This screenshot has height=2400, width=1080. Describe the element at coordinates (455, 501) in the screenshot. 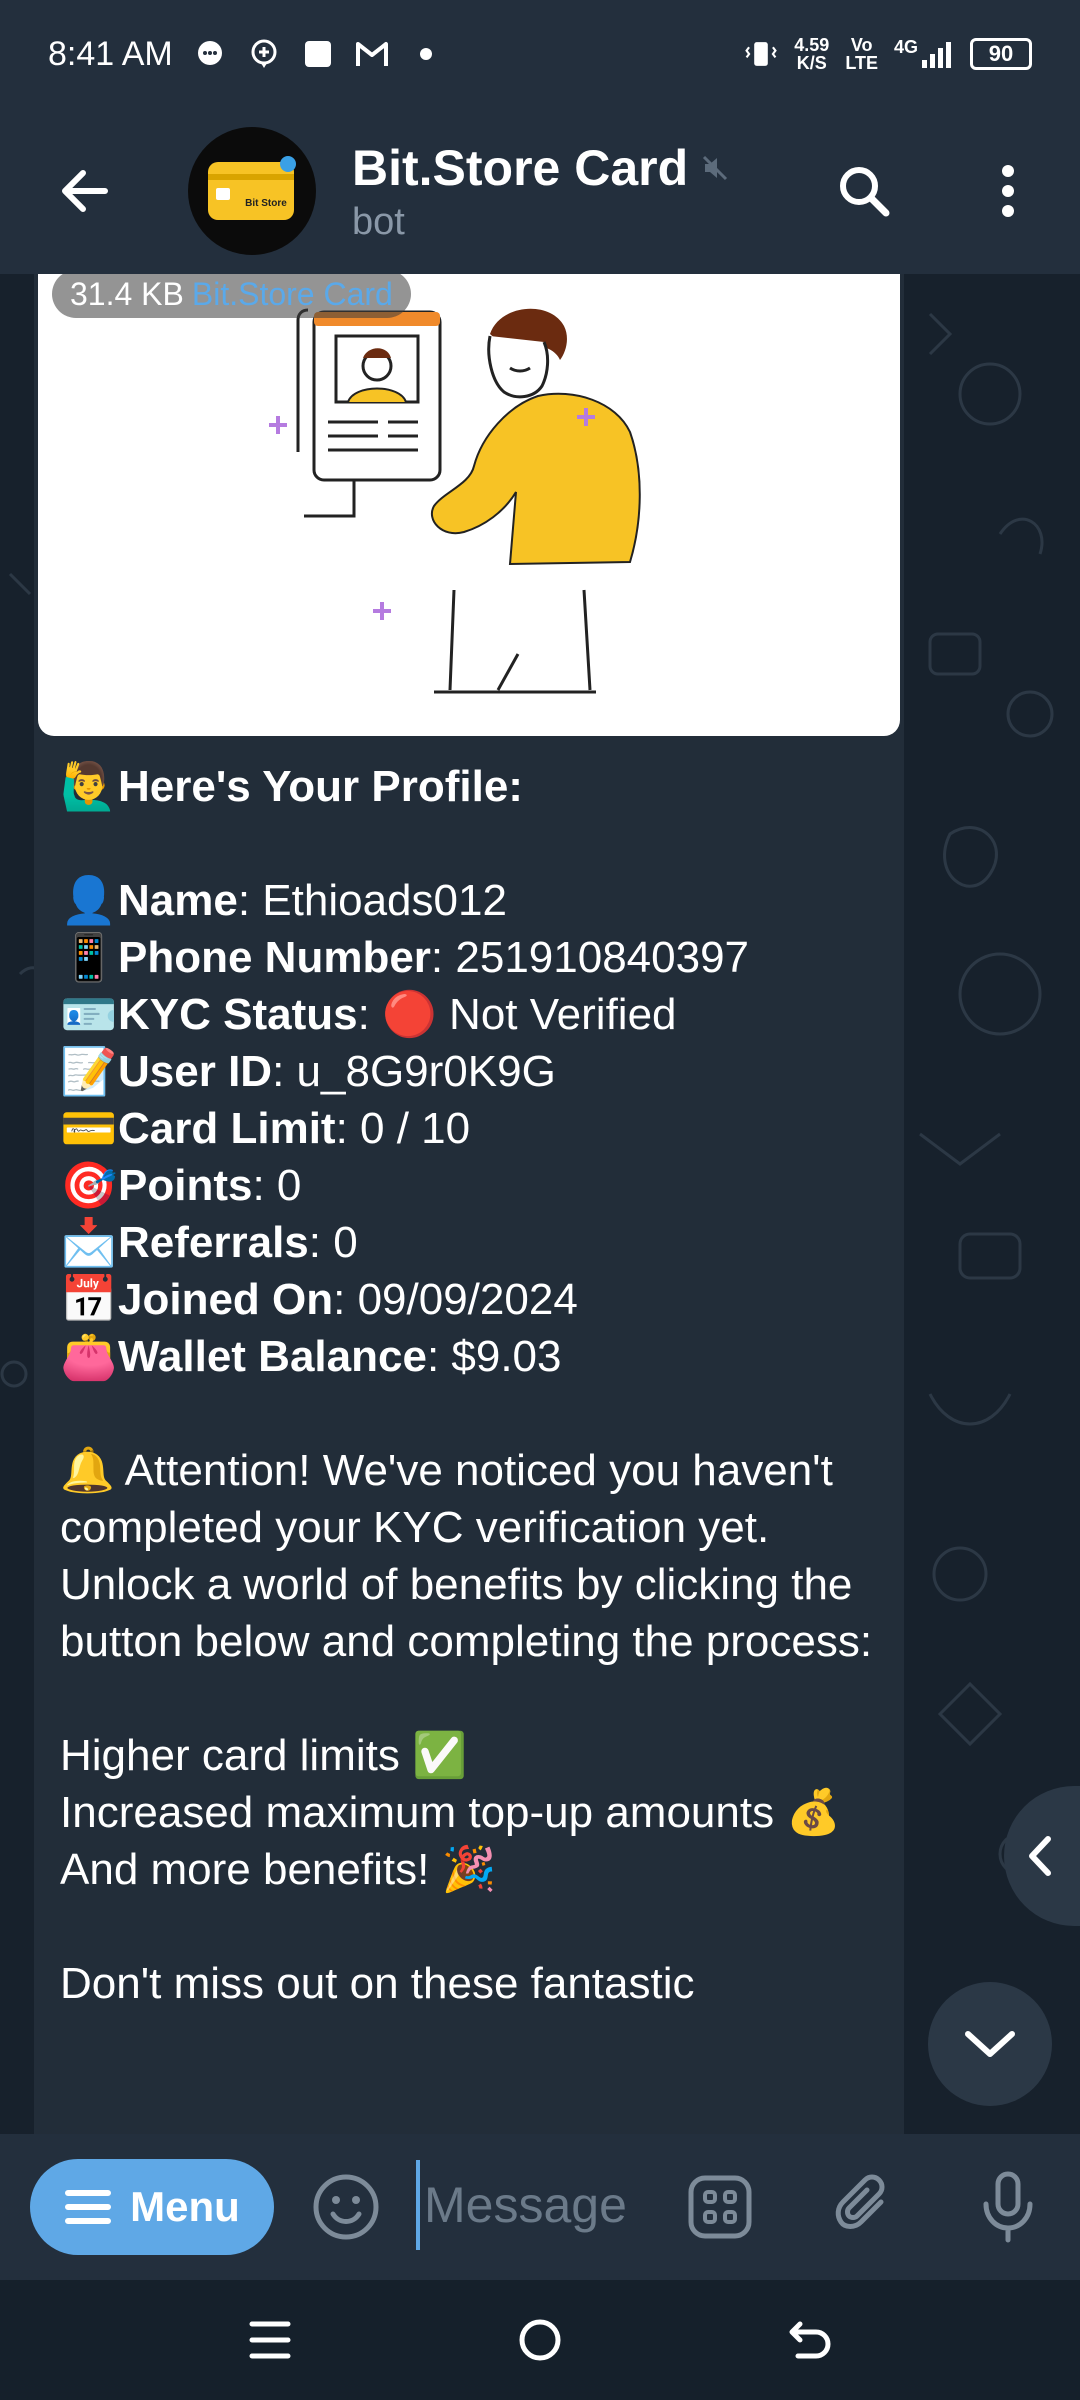

I see `profile-card-illustration` at that location.